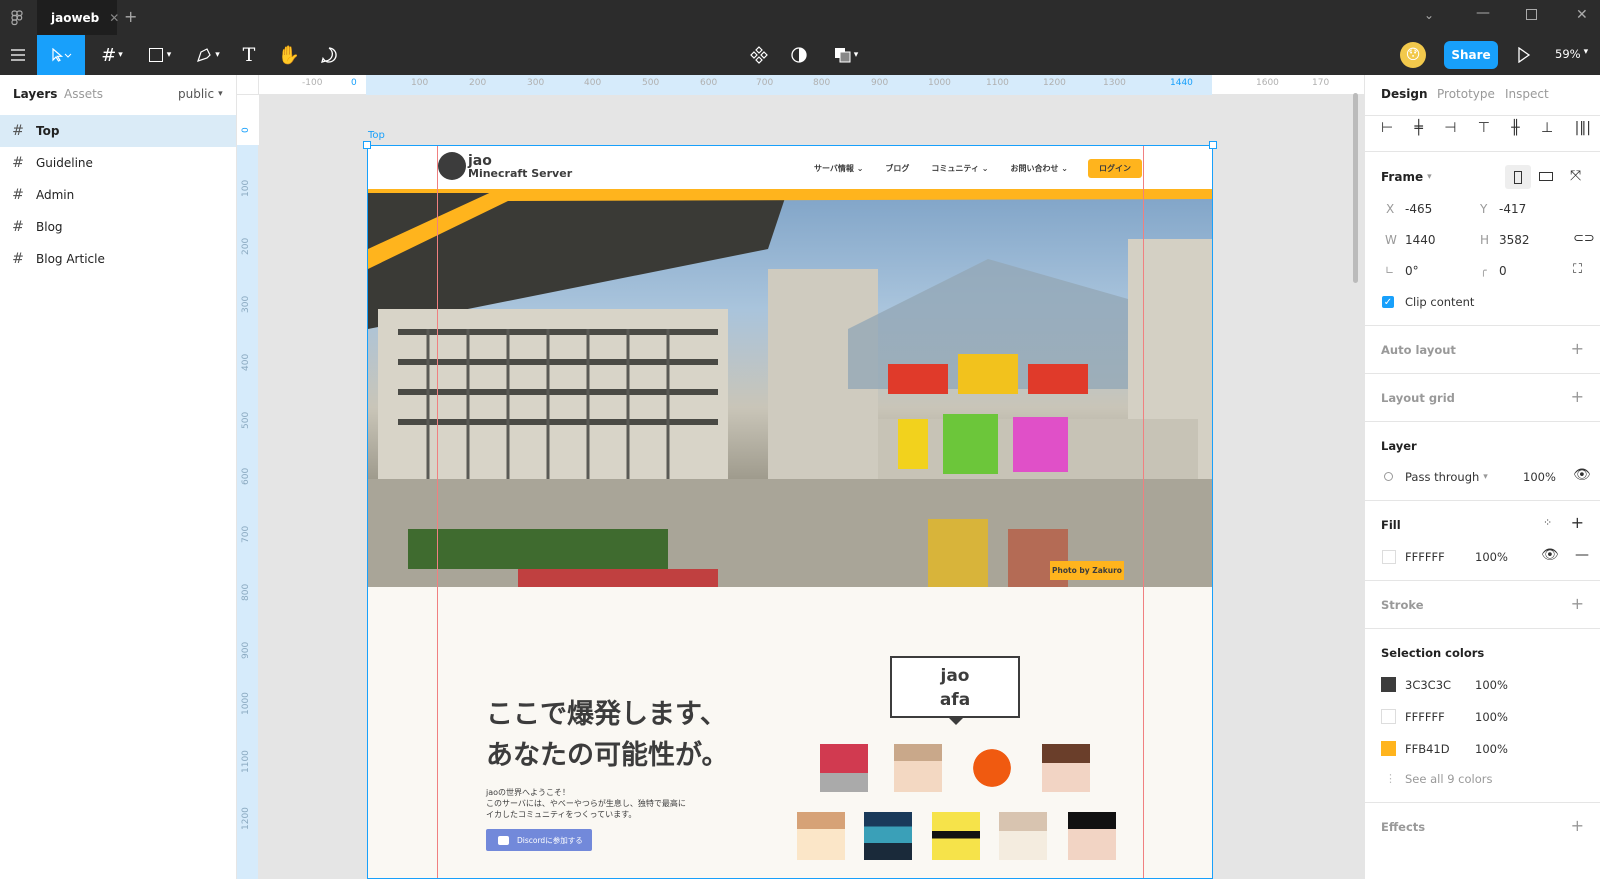 The image size is (1600, 879). I want to click on blend-mode-dropdown: Pass through ▾, so click(1446, 477).